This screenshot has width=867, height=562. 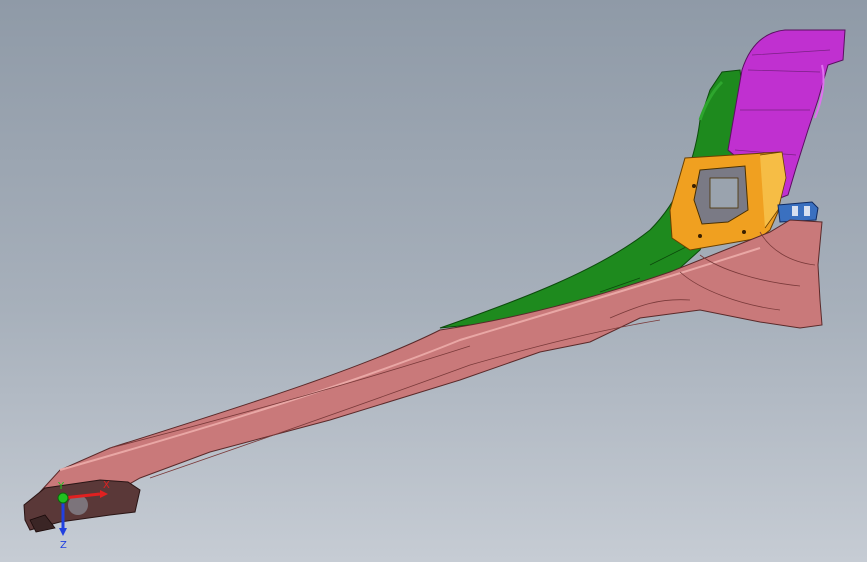 What do you see at coordinates (798, 212) in the screenshot?
I see `blue-clip` at bounding box center [798, 212].